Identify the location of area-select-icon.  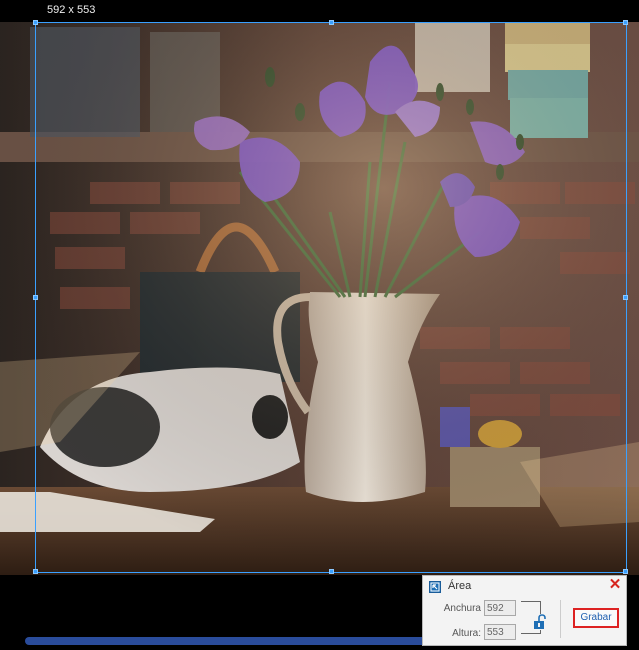
(435, 587).